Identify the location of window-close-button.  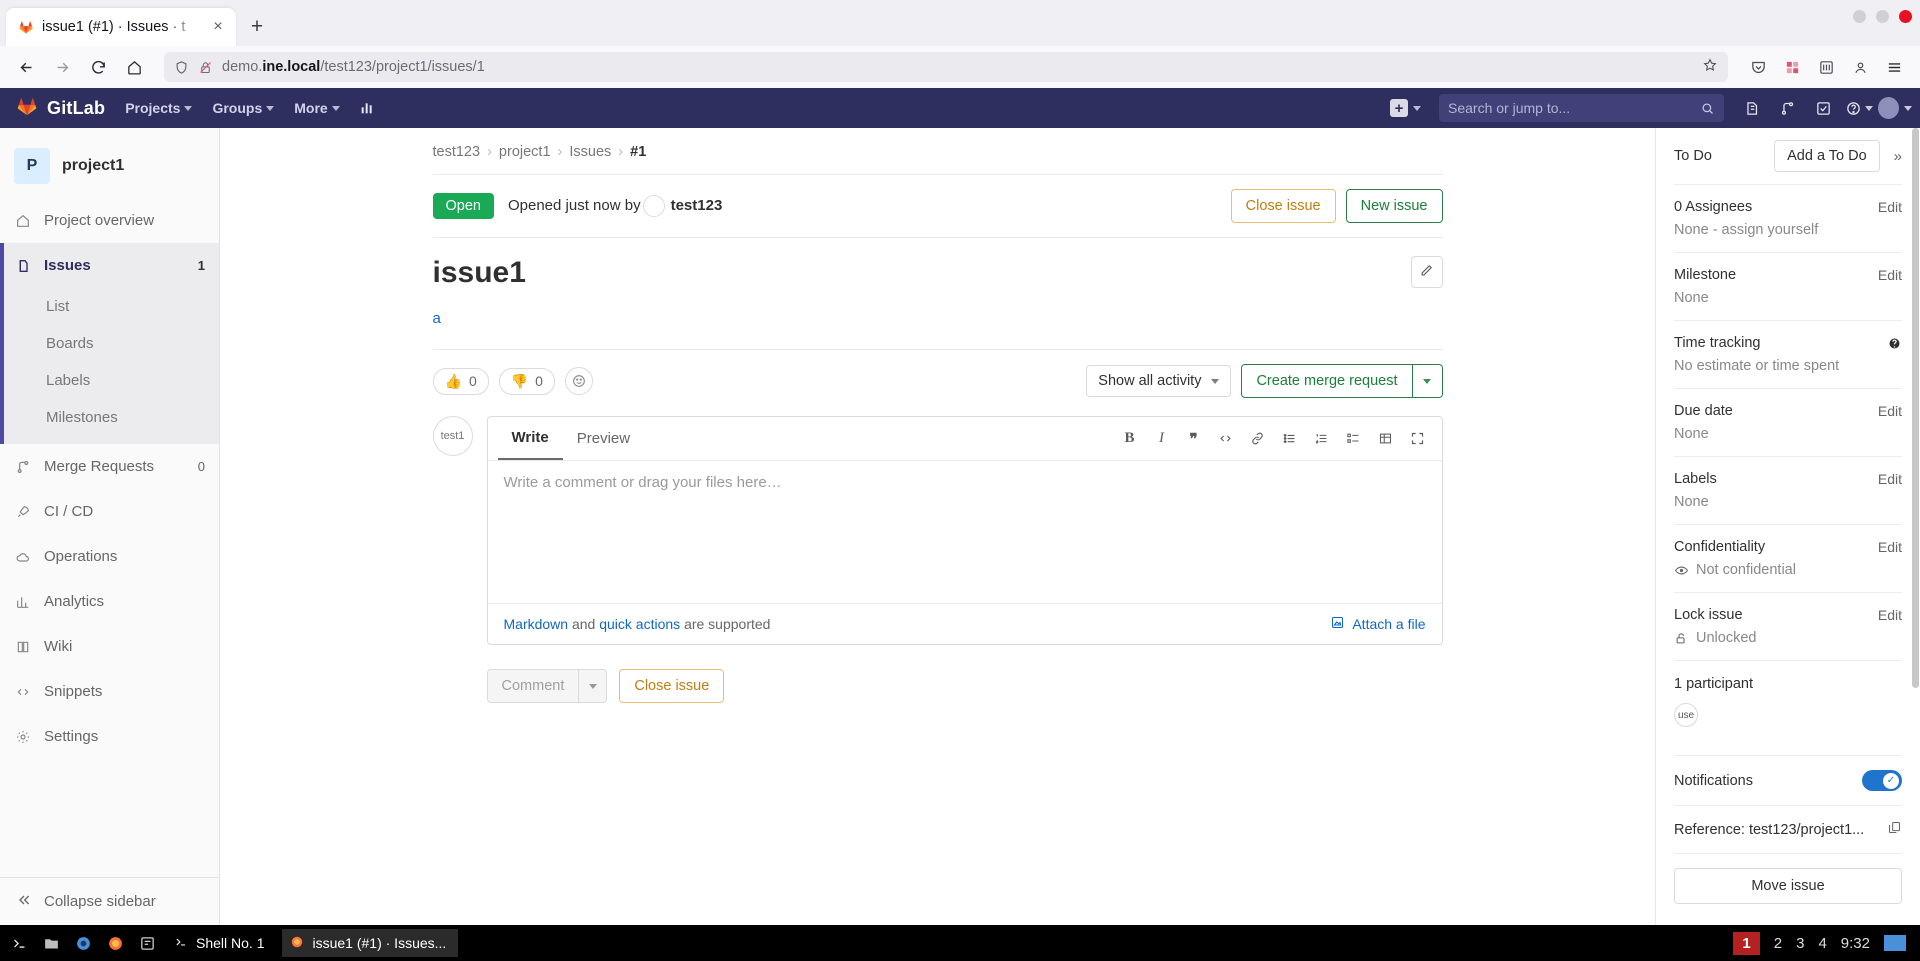
(1905, 16).